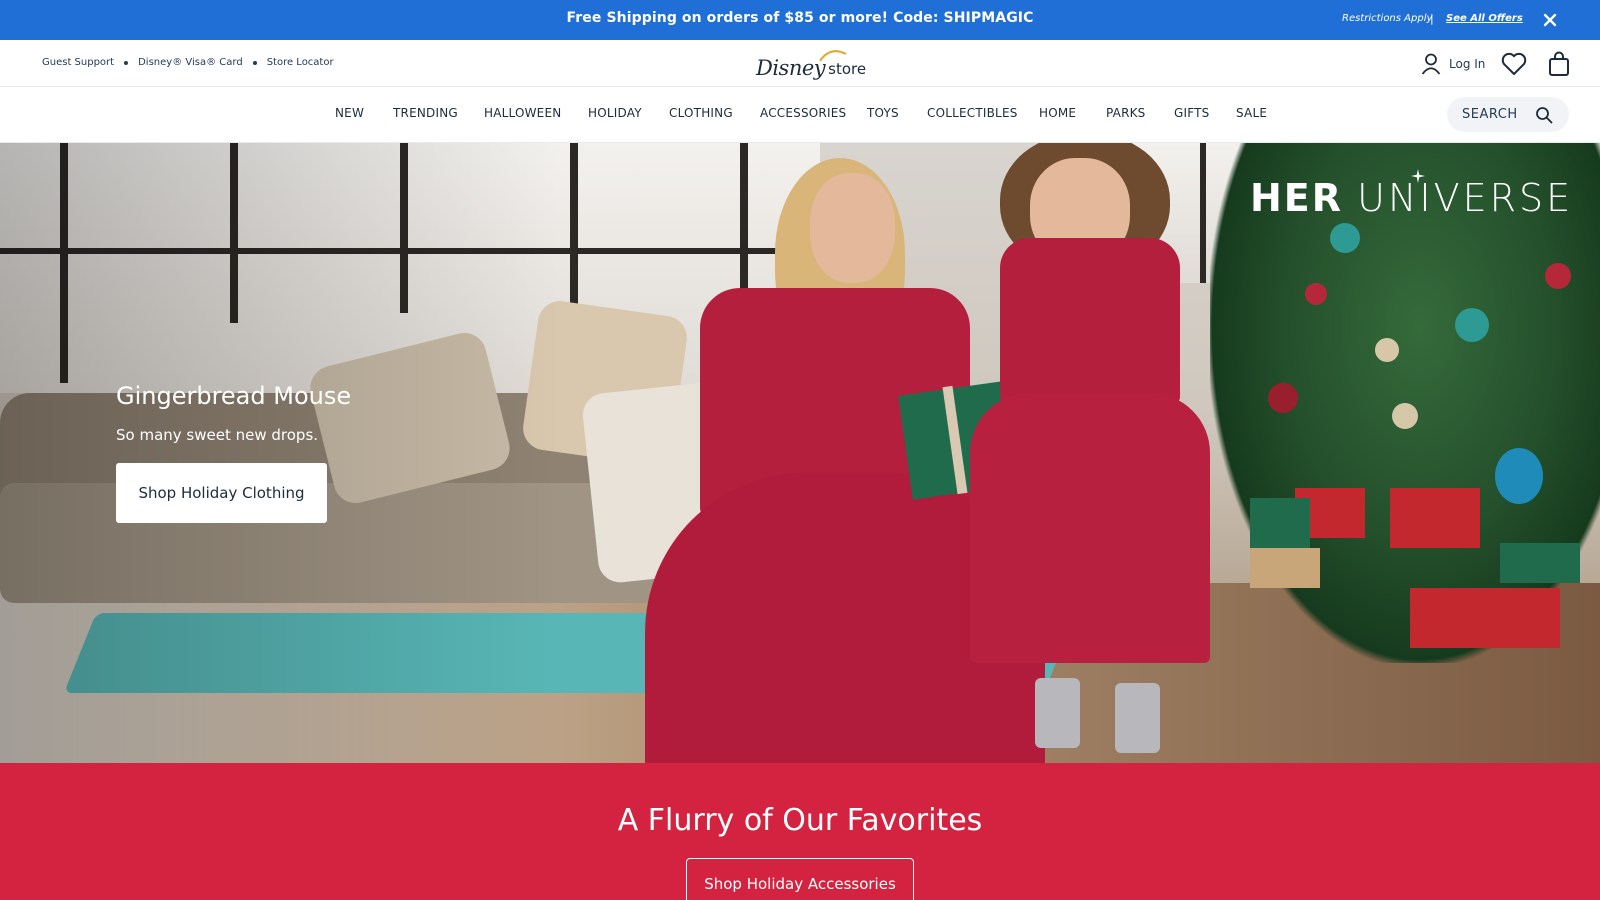 This screenshot has height=900, width=1600. Describe the element at coordinates (972, 113) in the screenshot. I see `nav-collectibles: COLLECTIBLES` at that location.